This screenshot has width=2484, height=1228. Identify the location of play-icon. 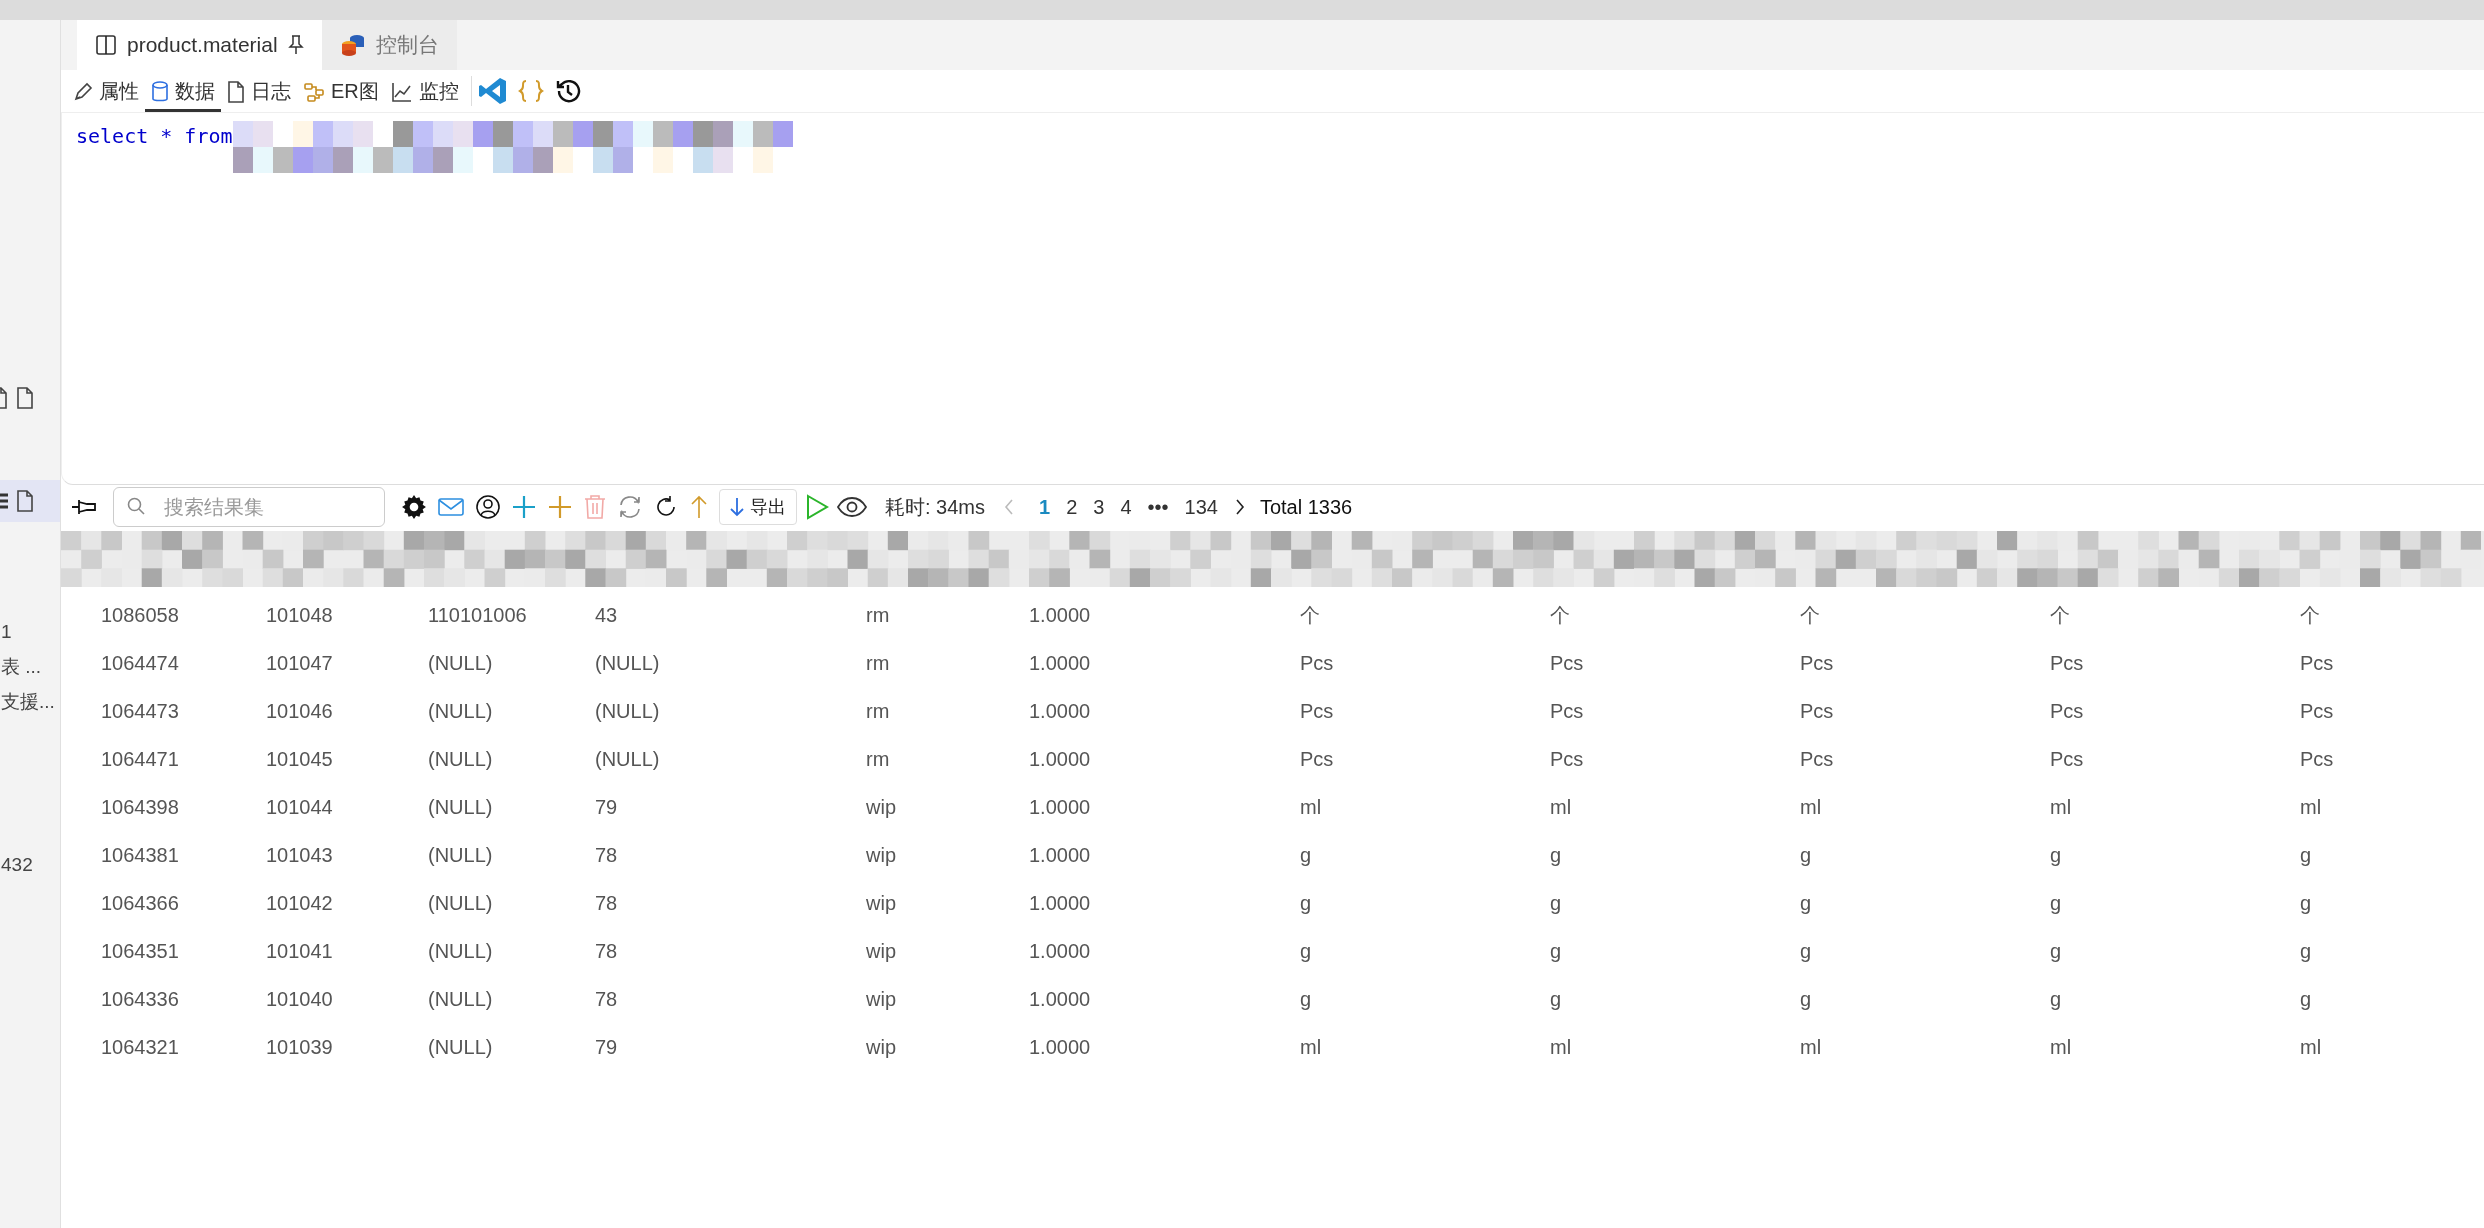
(817, 507).